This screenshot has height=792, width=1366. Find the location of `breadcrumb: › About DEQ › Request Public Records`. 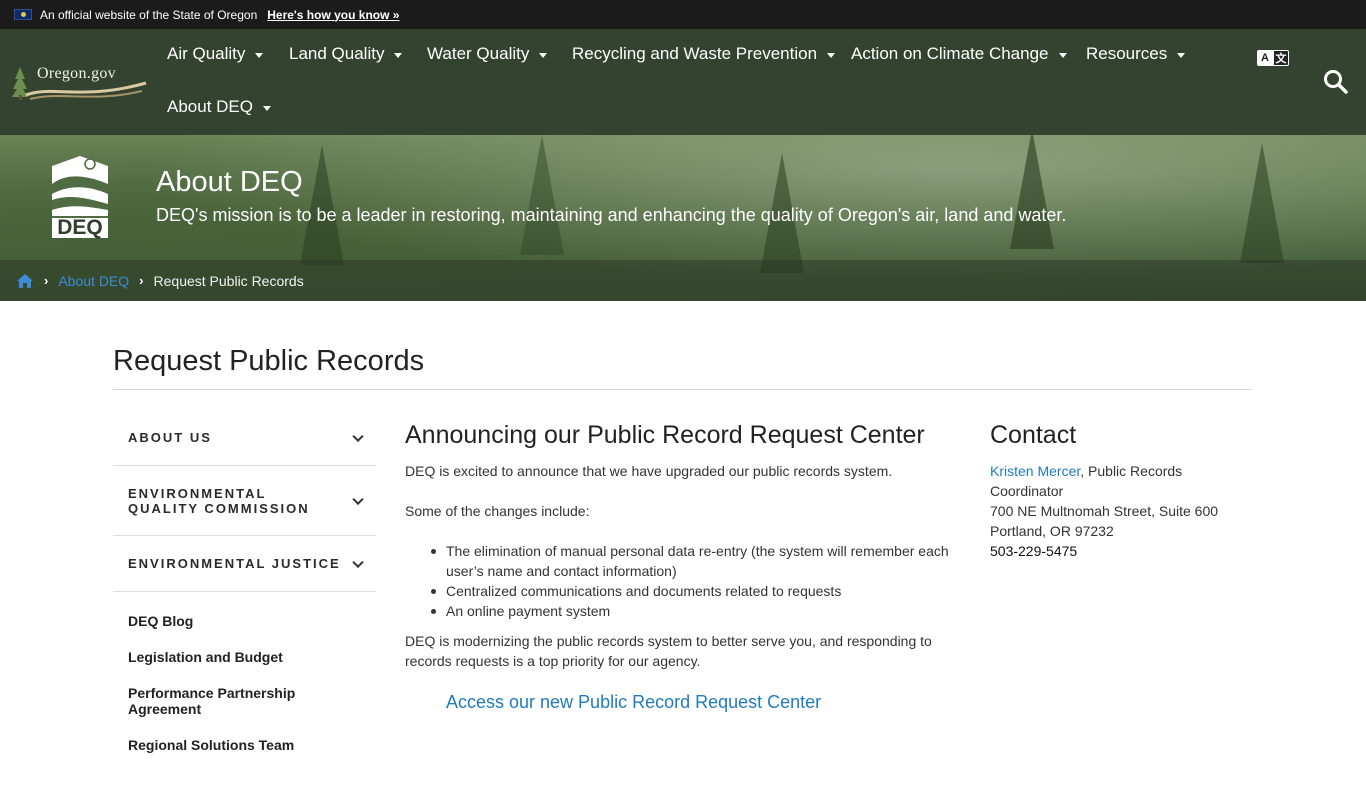

breadcrumb: › About DEQ › Request Public Records is located at coordinates (683, 280).